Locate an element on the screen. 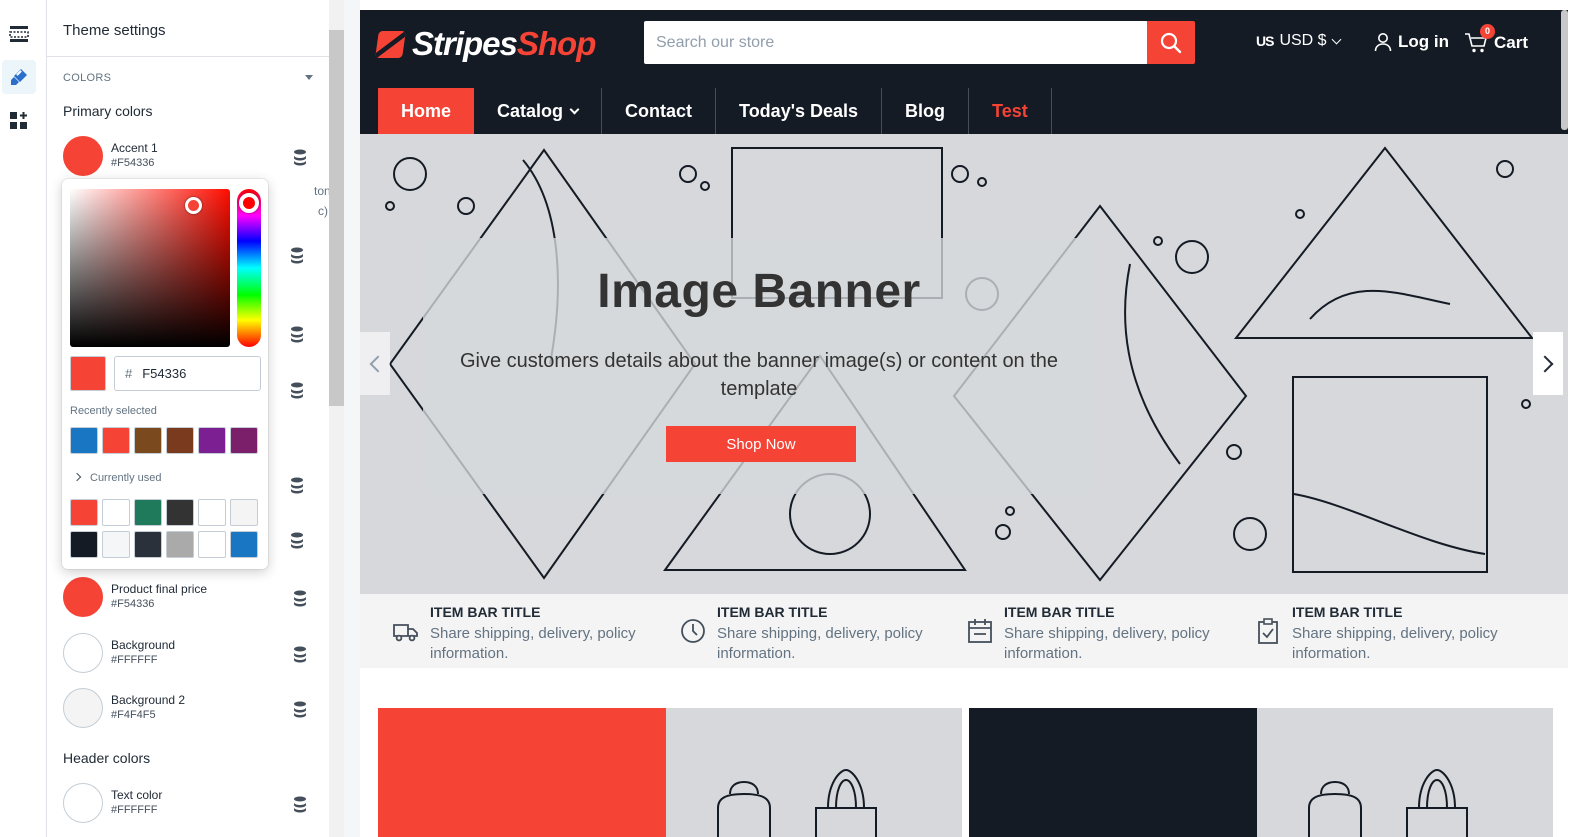 This screenshot has width=1582, height=837. search-button is located at coordinates (1171, 42).